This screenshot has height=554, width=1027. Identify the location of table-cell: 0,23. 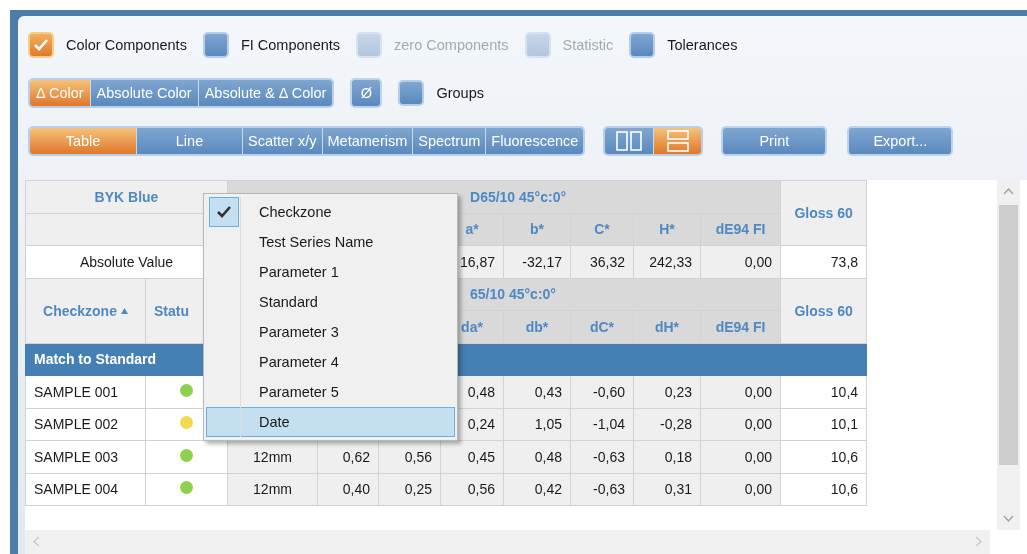
(667, 391).